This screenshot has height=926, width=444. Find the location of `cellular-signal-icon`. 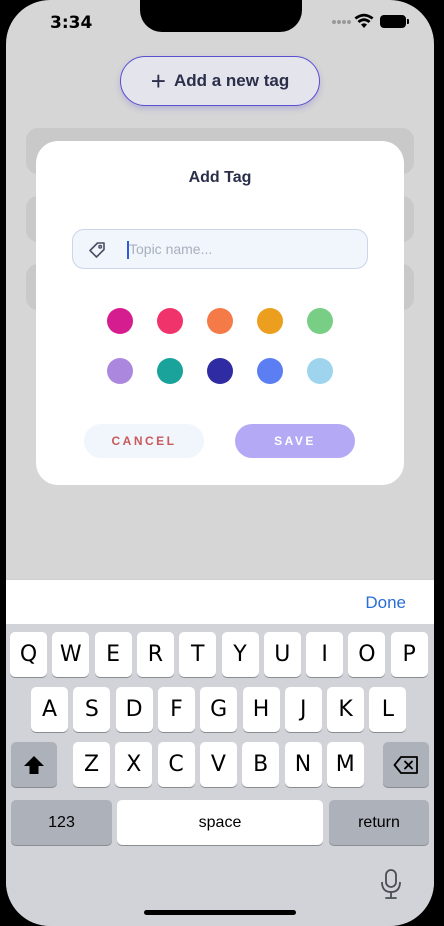

cellular-signal-icon is located at coordinates (342, 23).